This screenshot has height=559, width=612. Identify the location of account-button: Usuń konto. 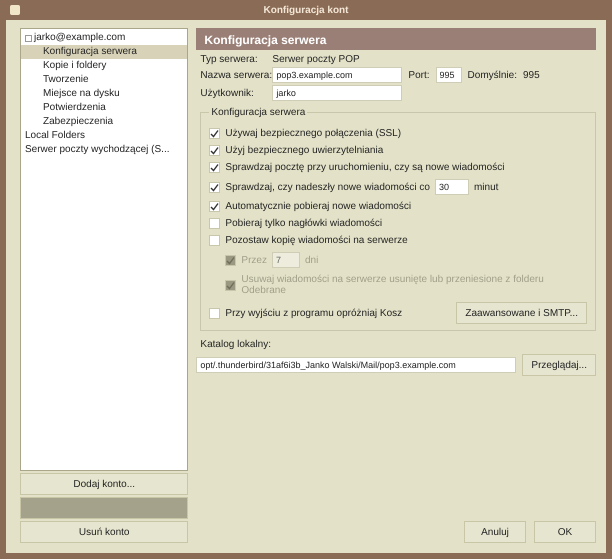
(104, 532).